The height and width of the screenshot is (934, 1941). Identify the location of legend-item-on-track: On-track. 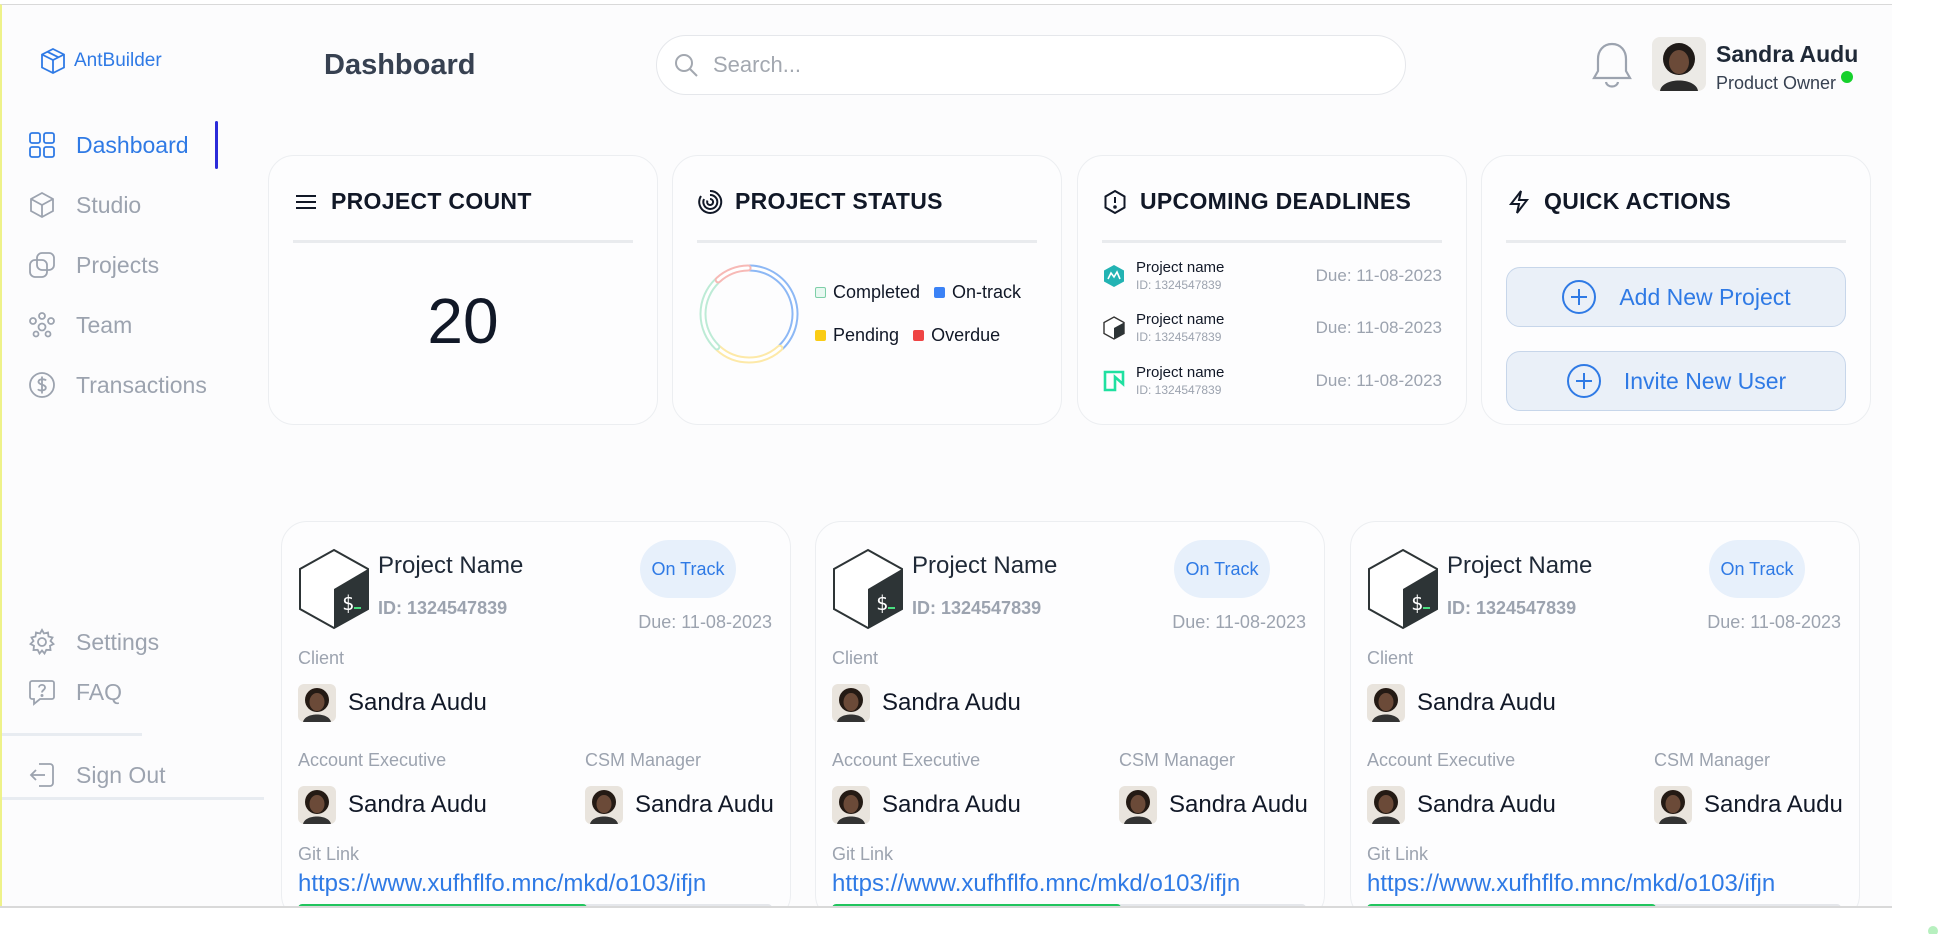
(977, 292).